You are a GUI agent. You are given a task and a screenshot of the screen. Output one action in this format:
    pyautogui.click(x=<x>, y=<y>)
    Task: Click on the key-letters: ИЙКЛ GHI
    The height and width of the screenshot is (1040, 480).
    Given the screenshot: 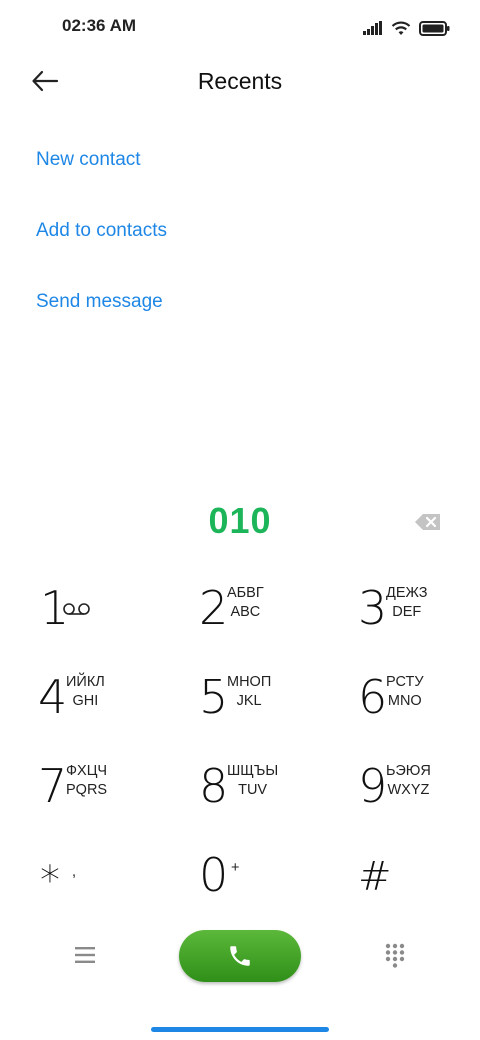 What is the action you would take?
    pyautogui.click(x=85, y=692)
    